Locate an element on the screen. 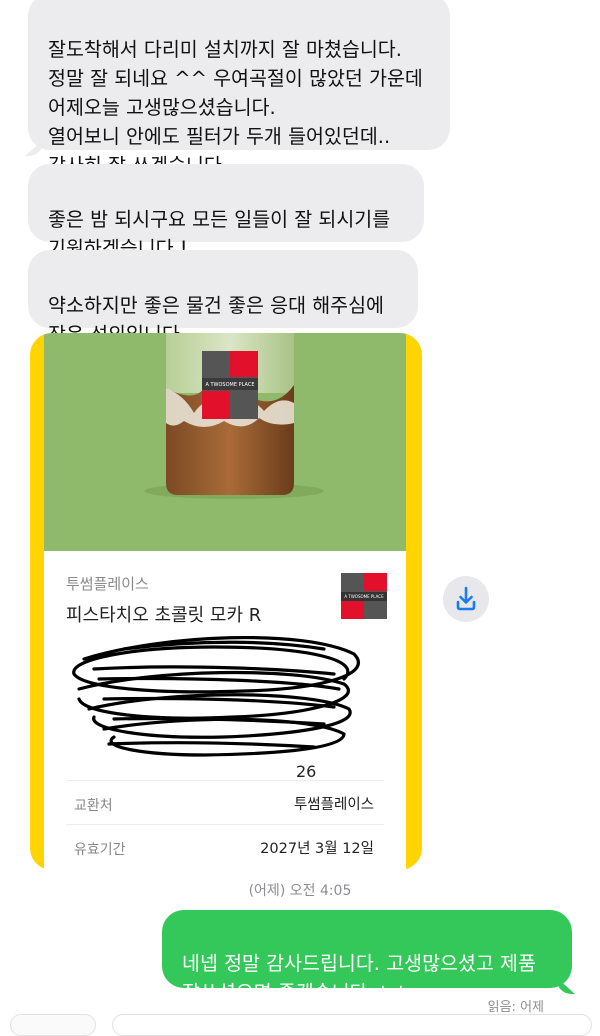  outgoing-message: 네넵 정말 감사드립니다. 고생많으셨고 제품 잘쓰셨으면 좋겠습니다 ㅎㅎ is located at coordinates (368, 957).